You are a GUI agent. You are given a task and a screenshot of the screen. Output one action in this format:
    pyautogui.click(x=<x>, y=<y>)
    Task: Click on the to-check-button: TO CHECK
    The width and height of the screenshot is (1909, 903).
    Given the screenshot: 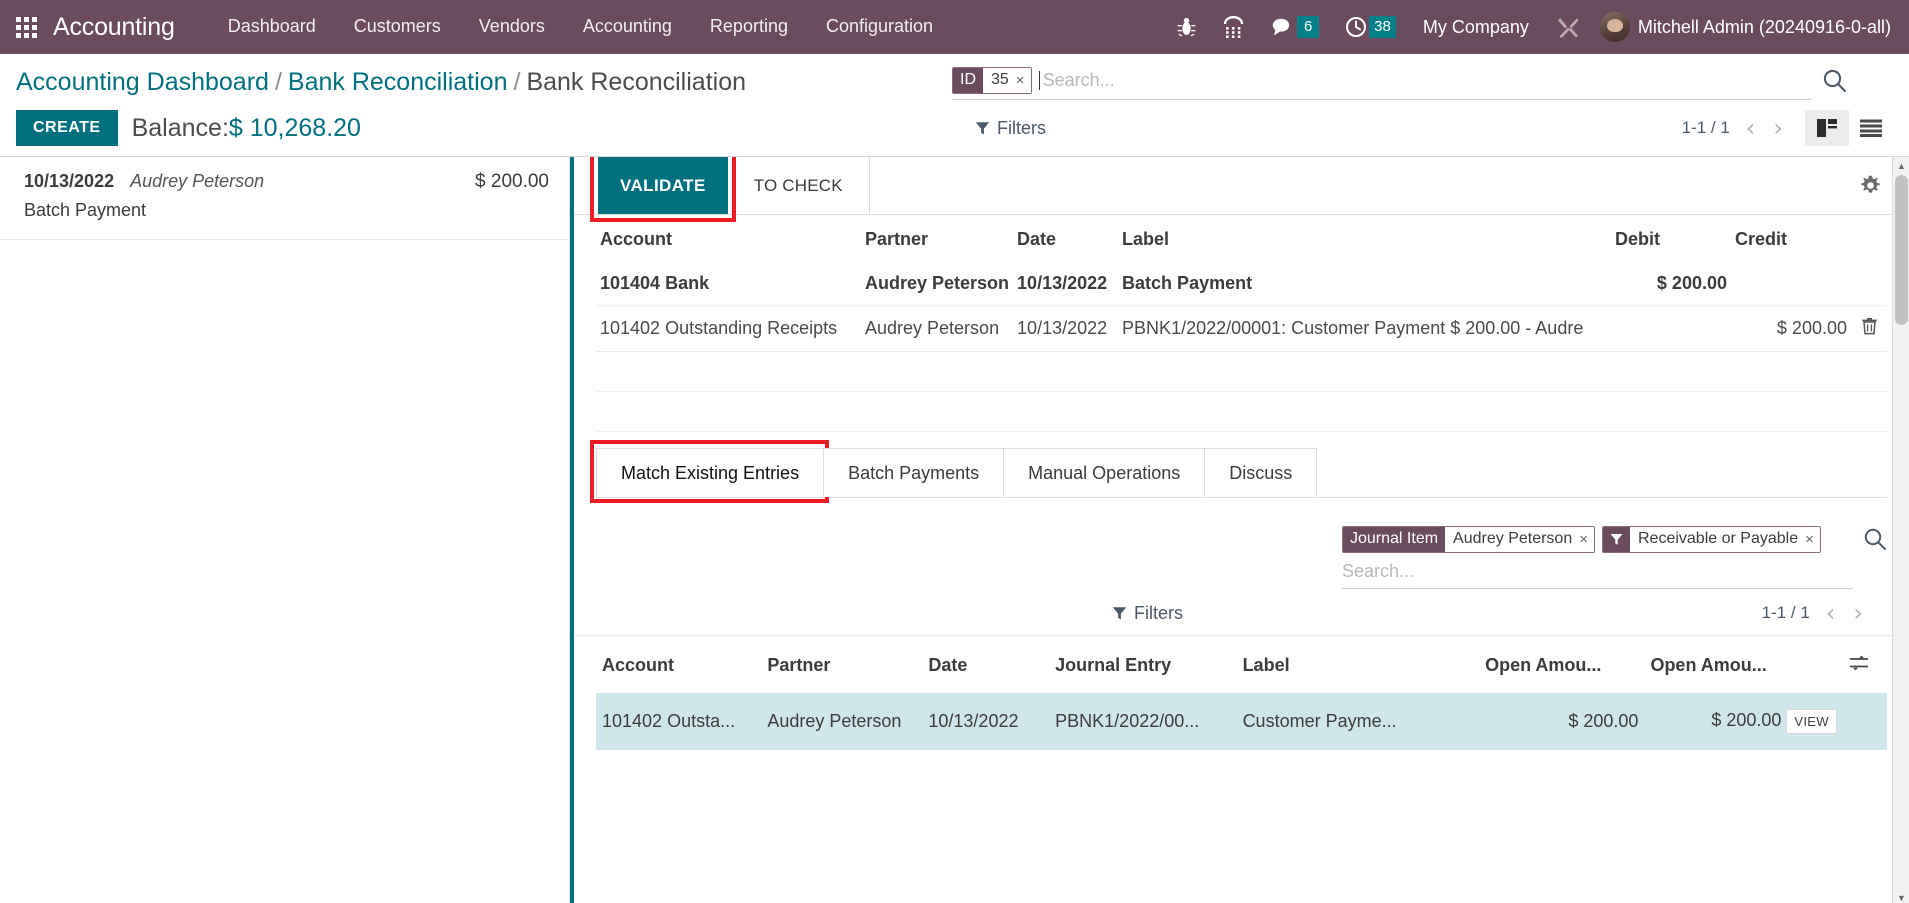 What is the action you would take?
    pyautogui.click(x=798, y=185)
    